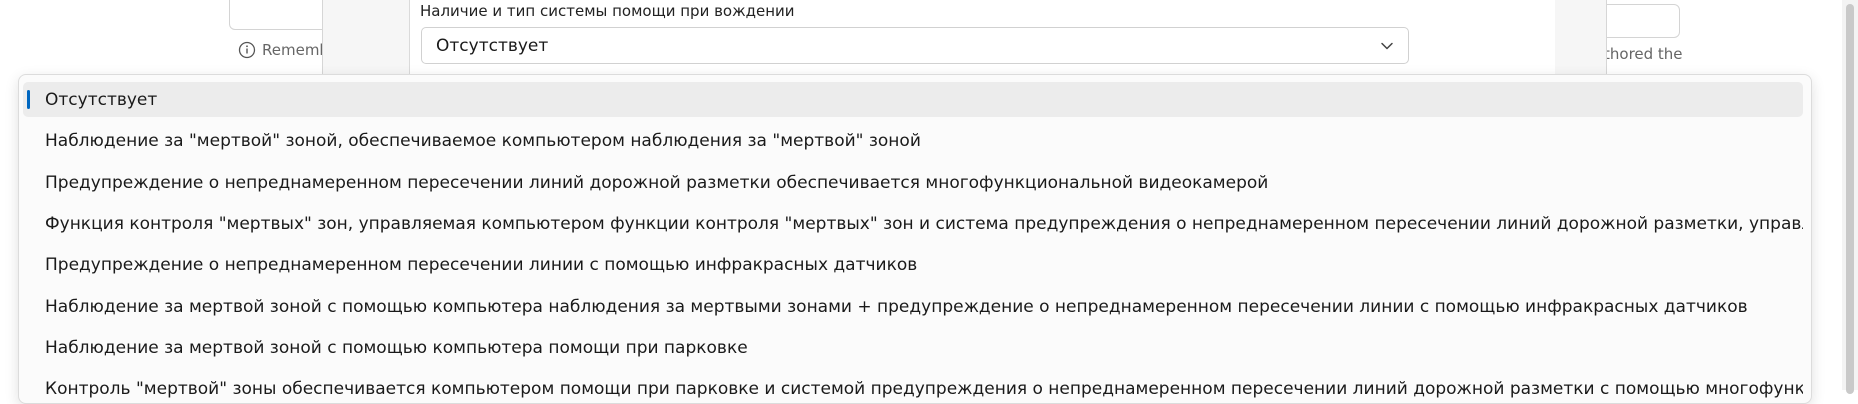 Image resolution: width=1858 pixels, height=404 pixels. I want to click on background-hint: Rememb, so click(283, 50).